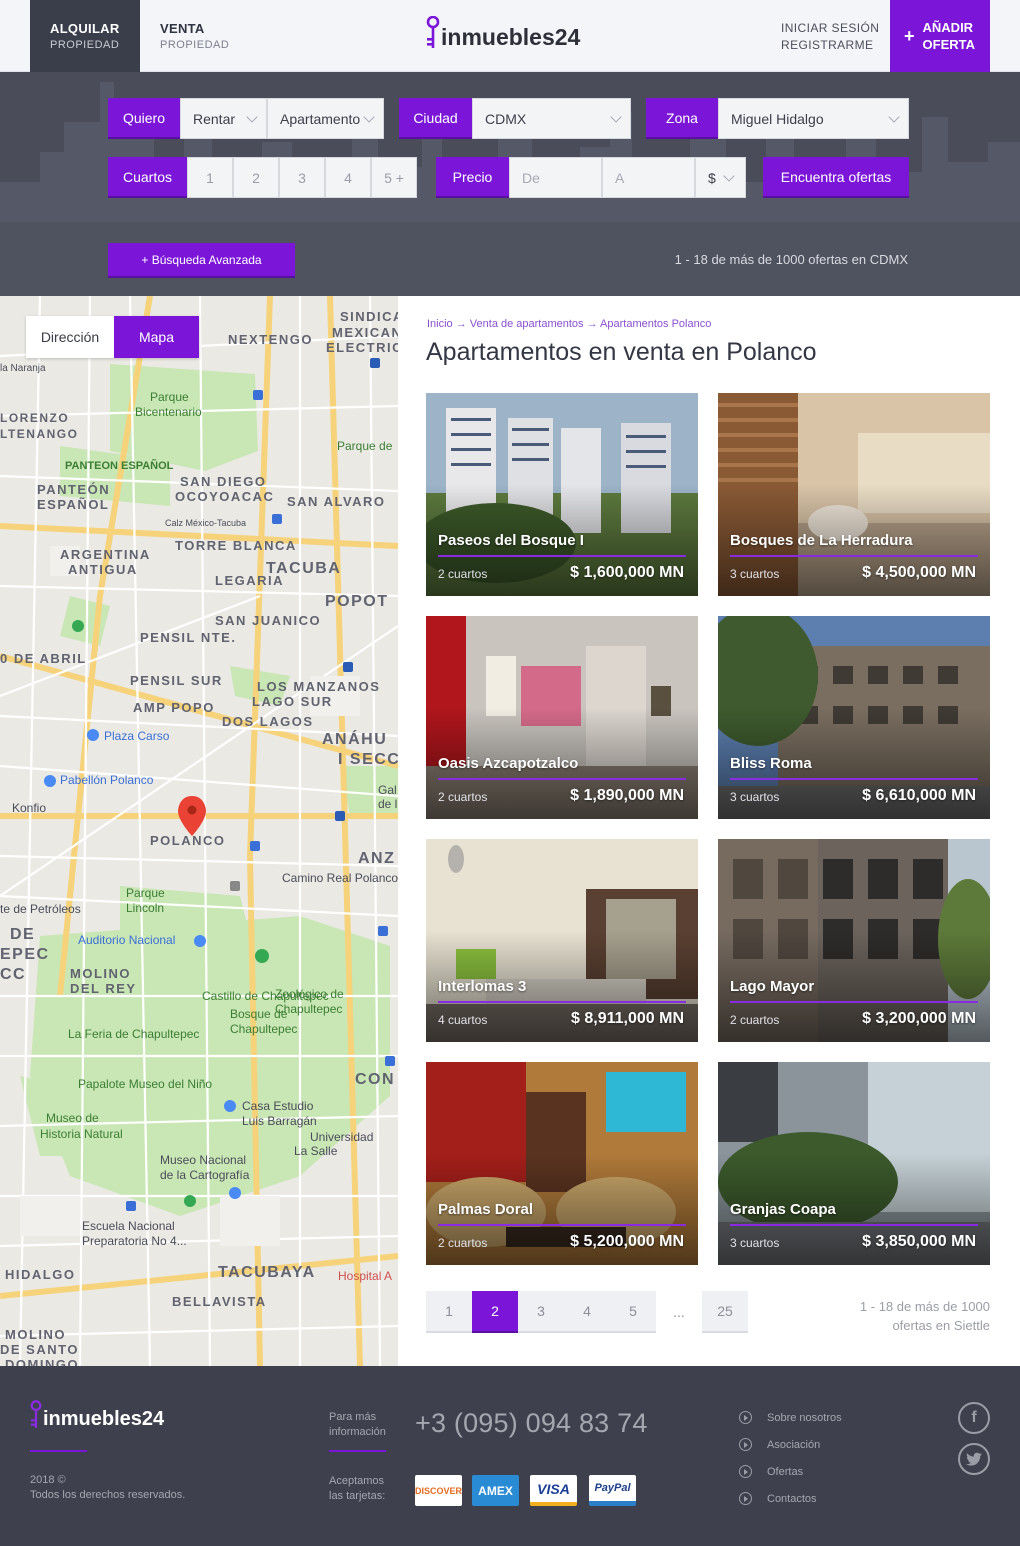 The width and height of the screenshot is (1020, 1546). What do you see at coordinates (144, 118) in the screenshot?
I see `quiero-label: Quiero` at bounding box center [144, 118].